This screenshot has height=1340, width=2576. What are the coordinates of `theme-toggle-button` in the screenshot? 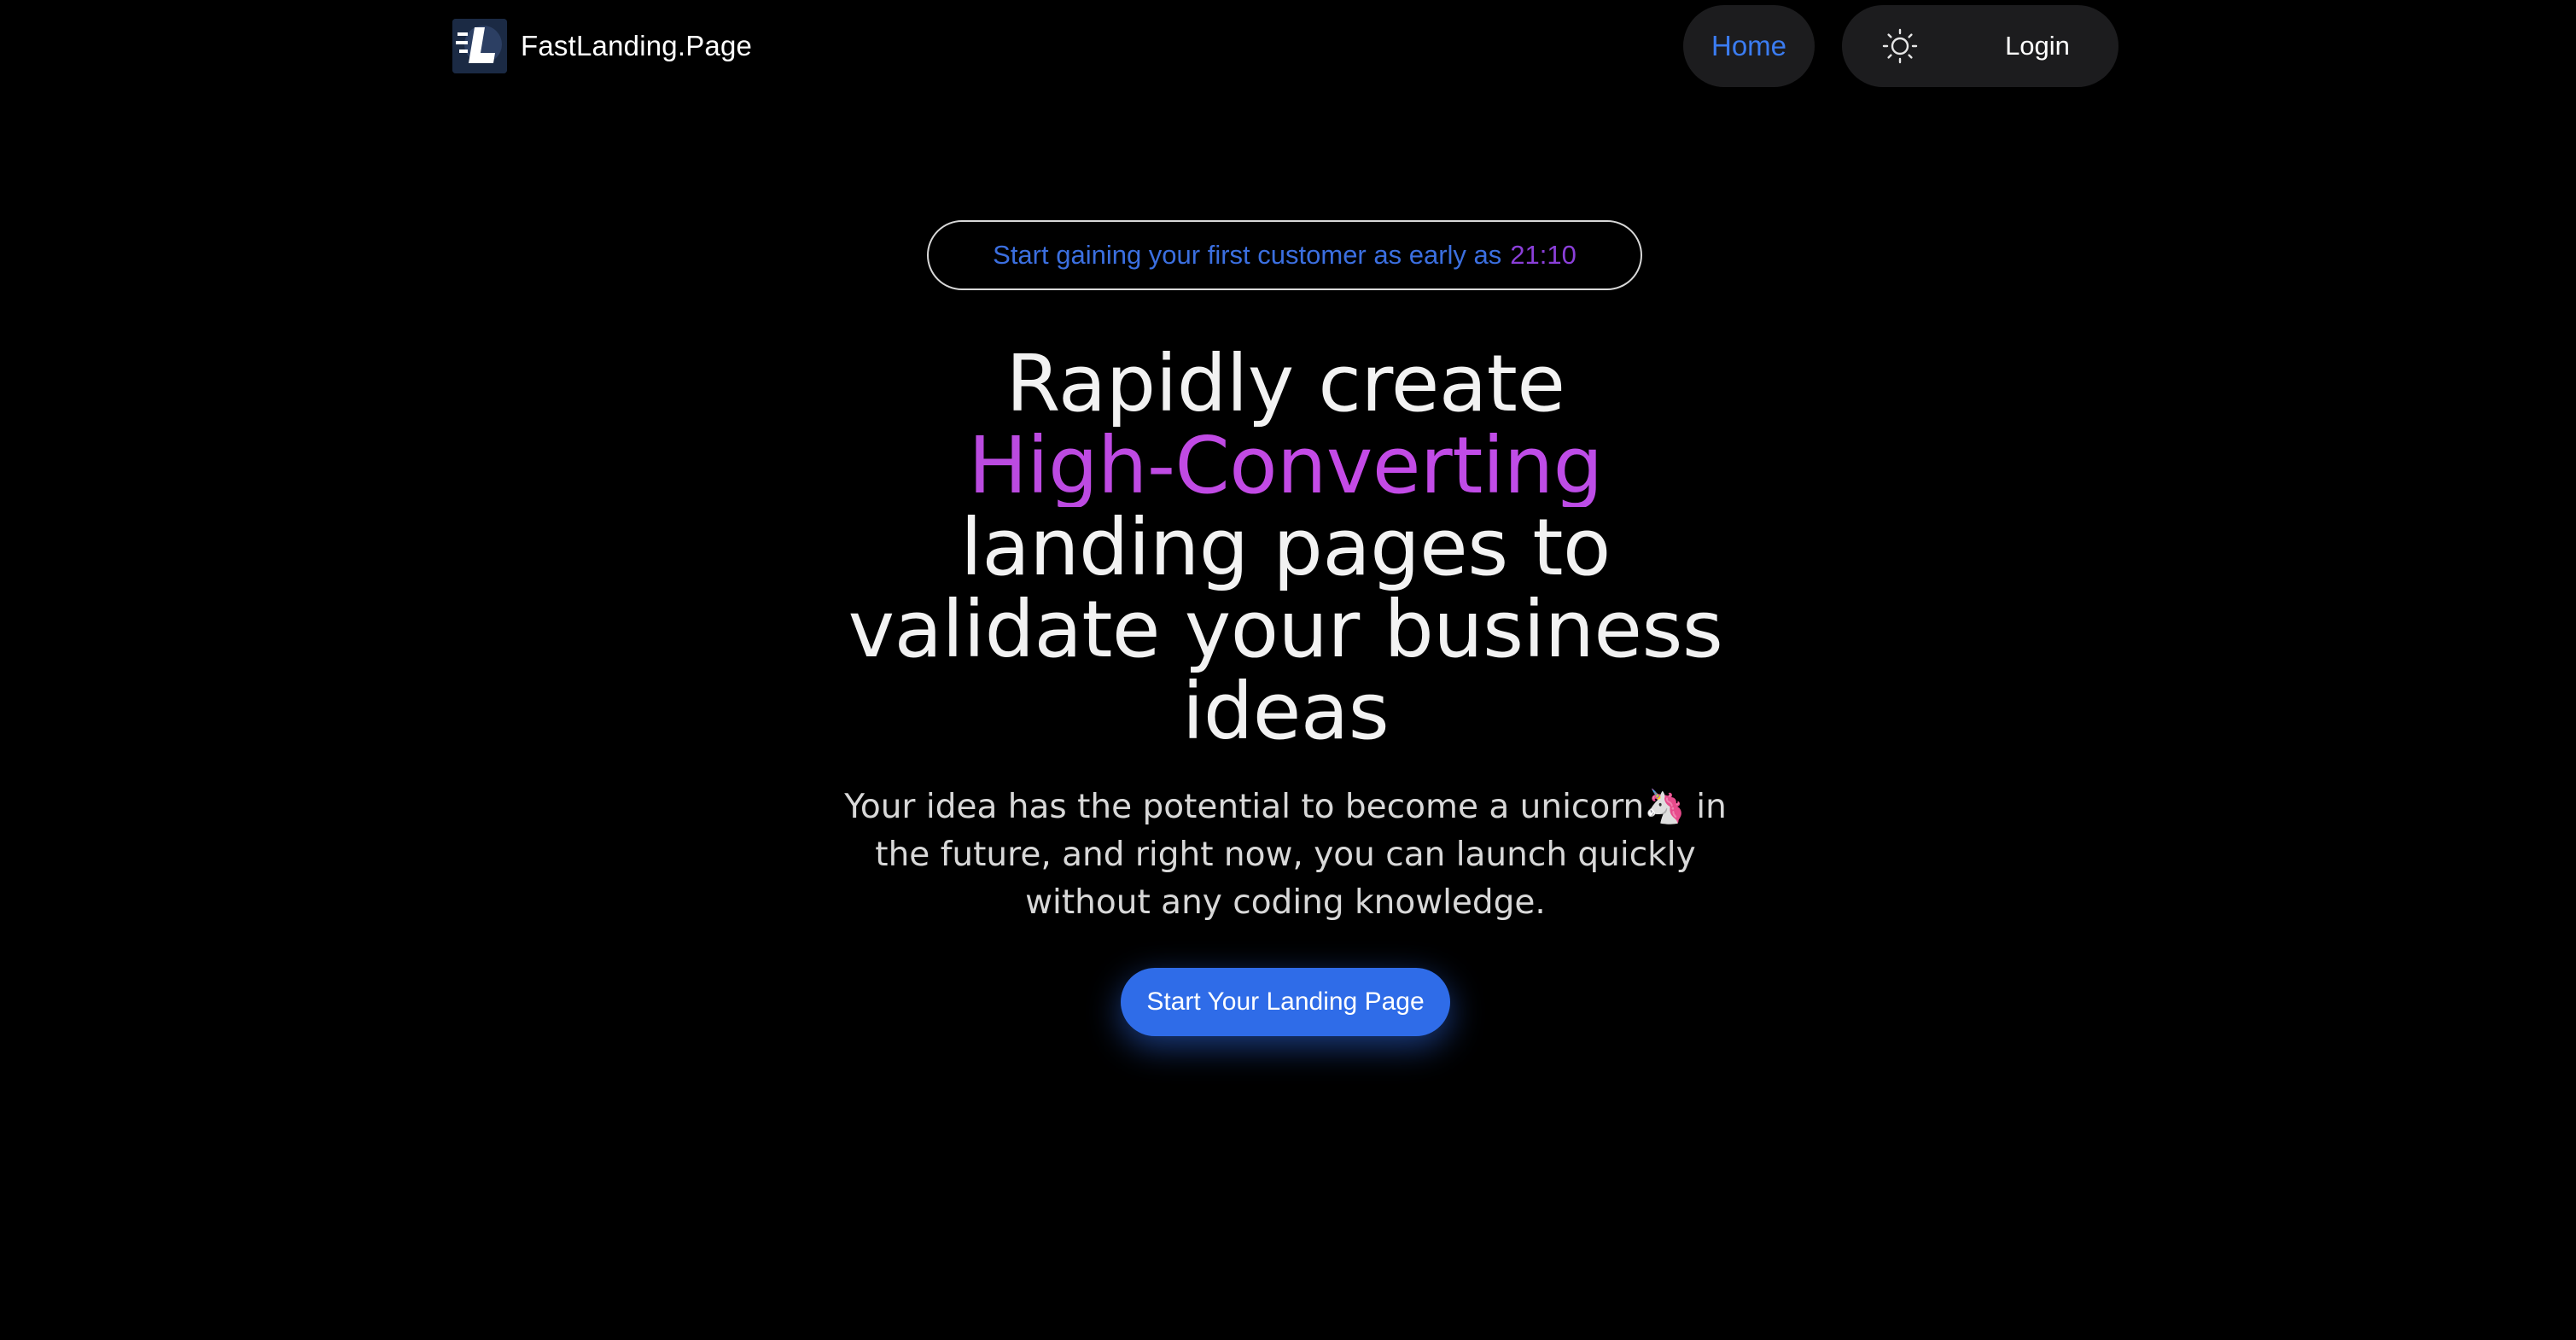 It's located at (1900, 46).